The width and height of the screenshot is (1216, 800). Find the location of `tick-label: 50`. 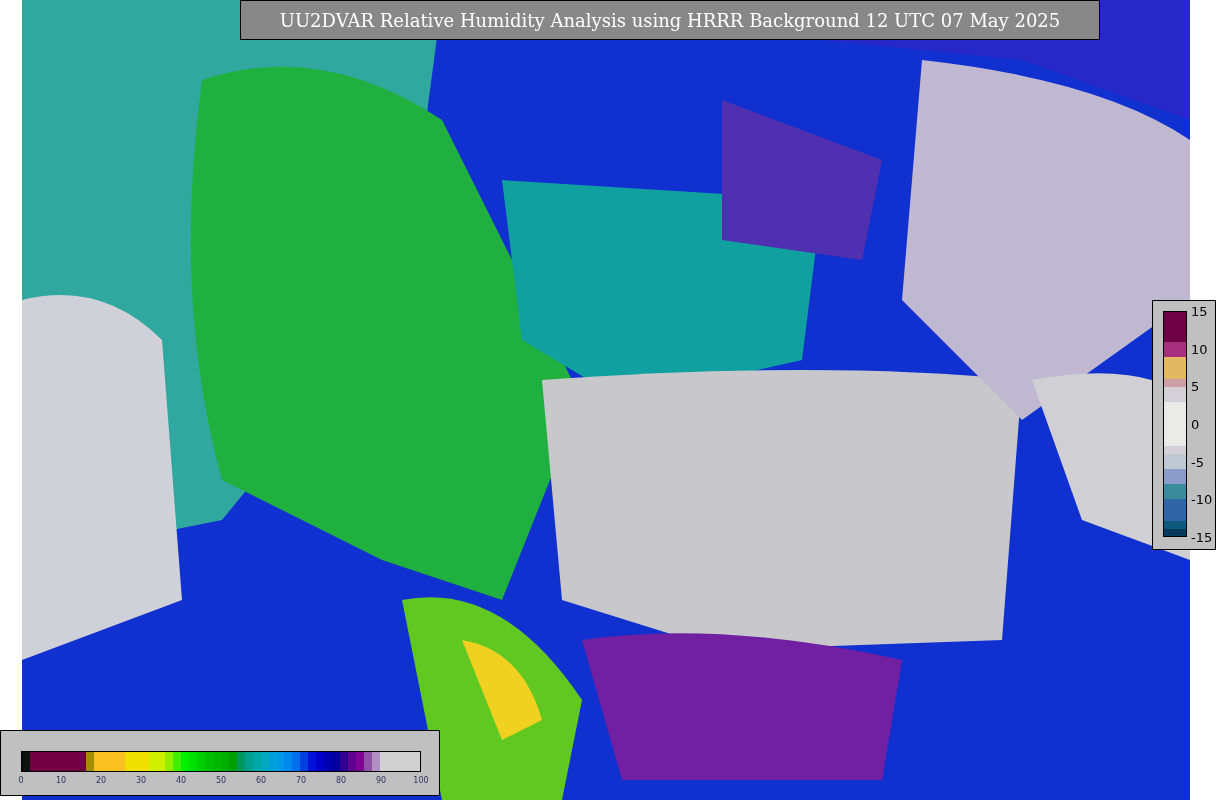

tick-label: 50 is located at coordinates (221, 780).